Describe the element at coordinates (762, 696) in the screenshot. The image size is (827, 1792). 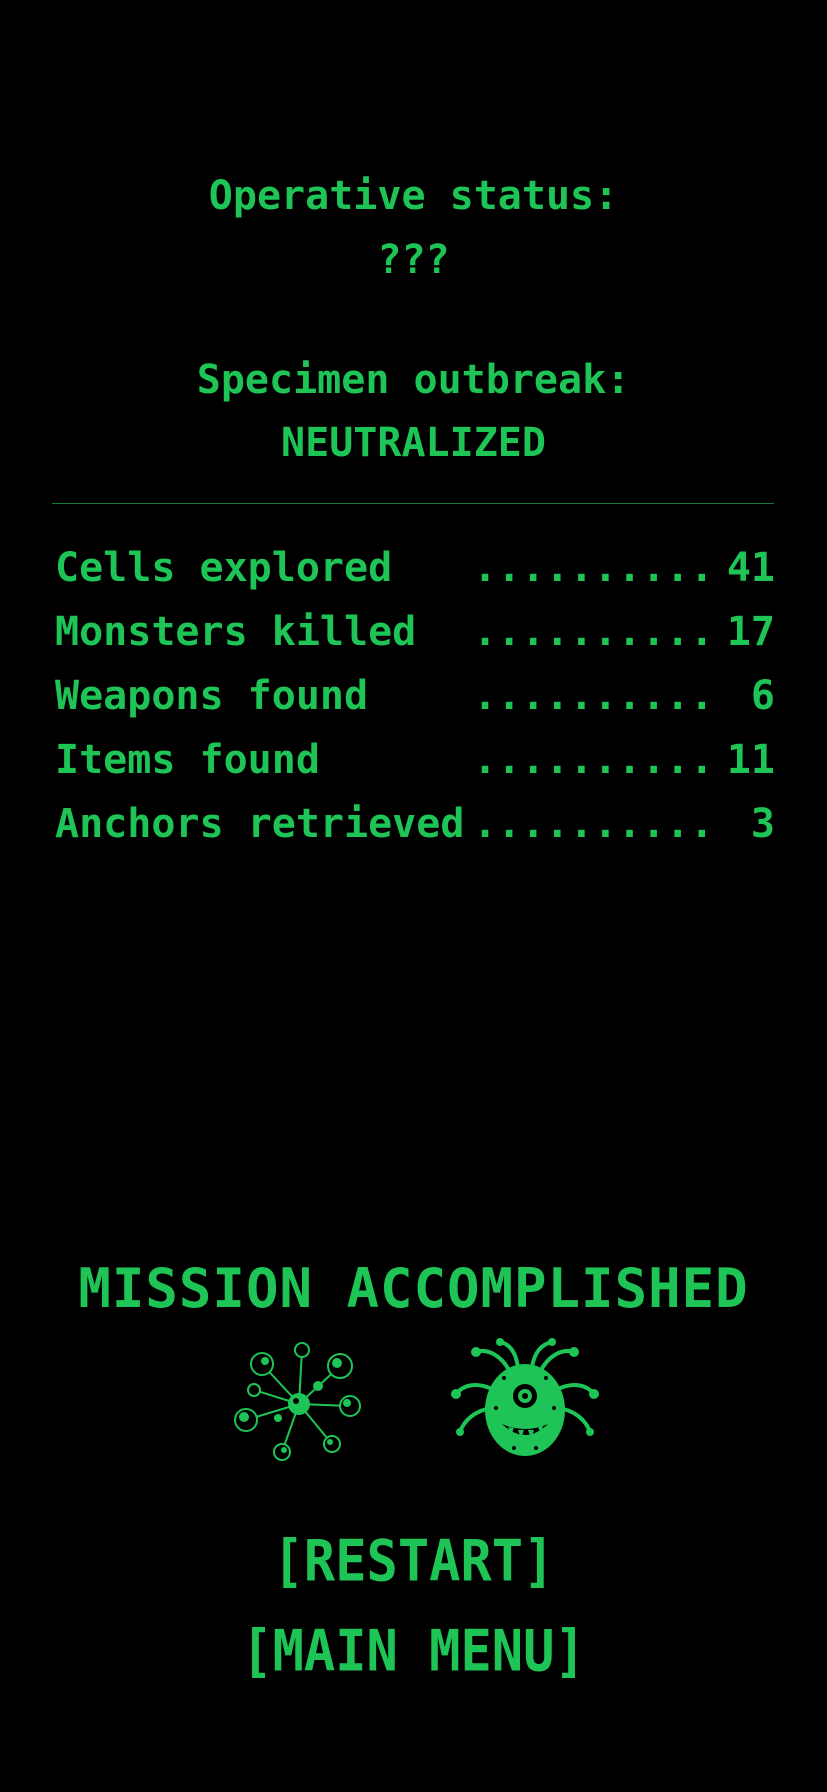
I see `stat-value: 6` at that location.